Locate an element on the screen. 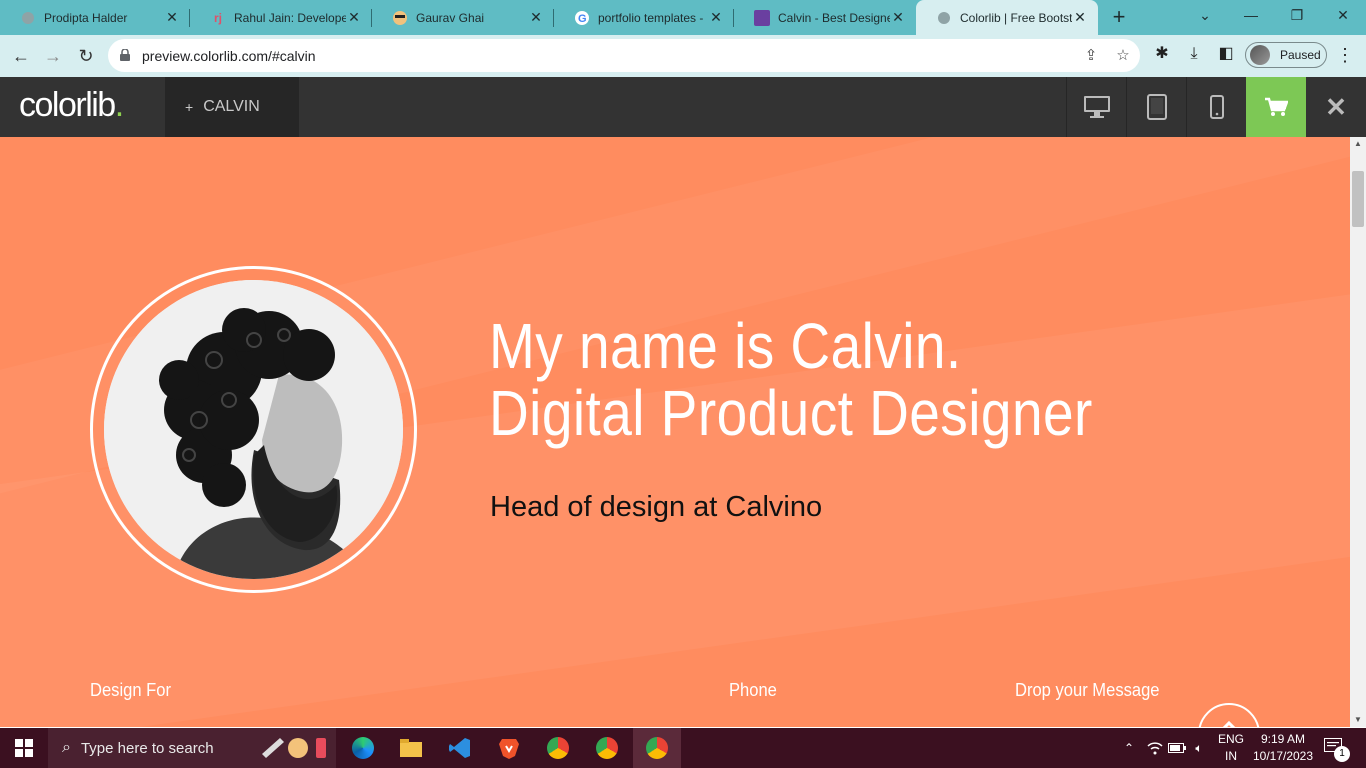 The height and width of the screenshot is (768, 1366). tab-calvin: Calvin - Best Designe ✕ is located at coordinates (825, 17).